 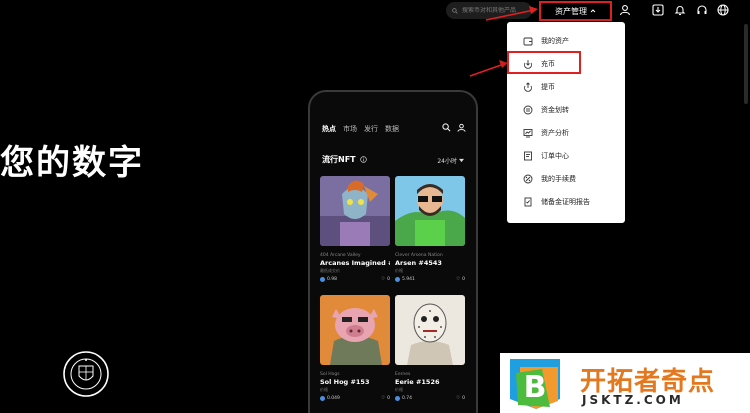 What do you see at coordinates (566, 133) in the screenshot?
I see `menu-item-asset-analysis: 资产分析` at bounding box center [566, 133].